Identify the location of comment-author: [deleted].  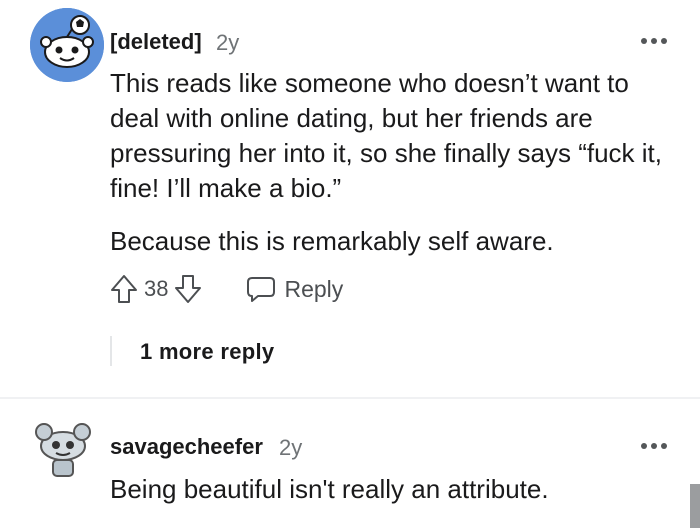
(156, 42).